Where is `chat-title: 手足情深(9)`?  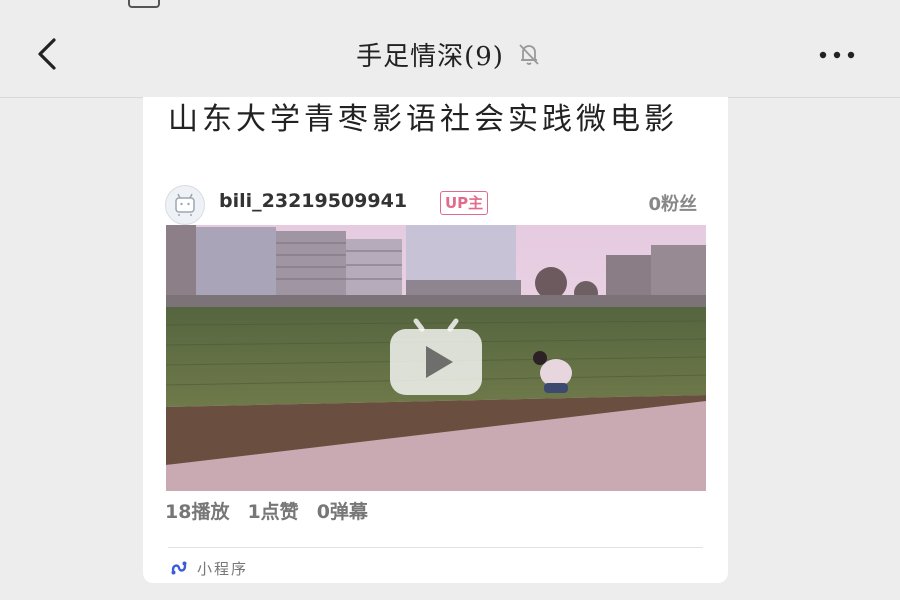
chat-title: 手足情深(9) is located at coordinates (430, 56).